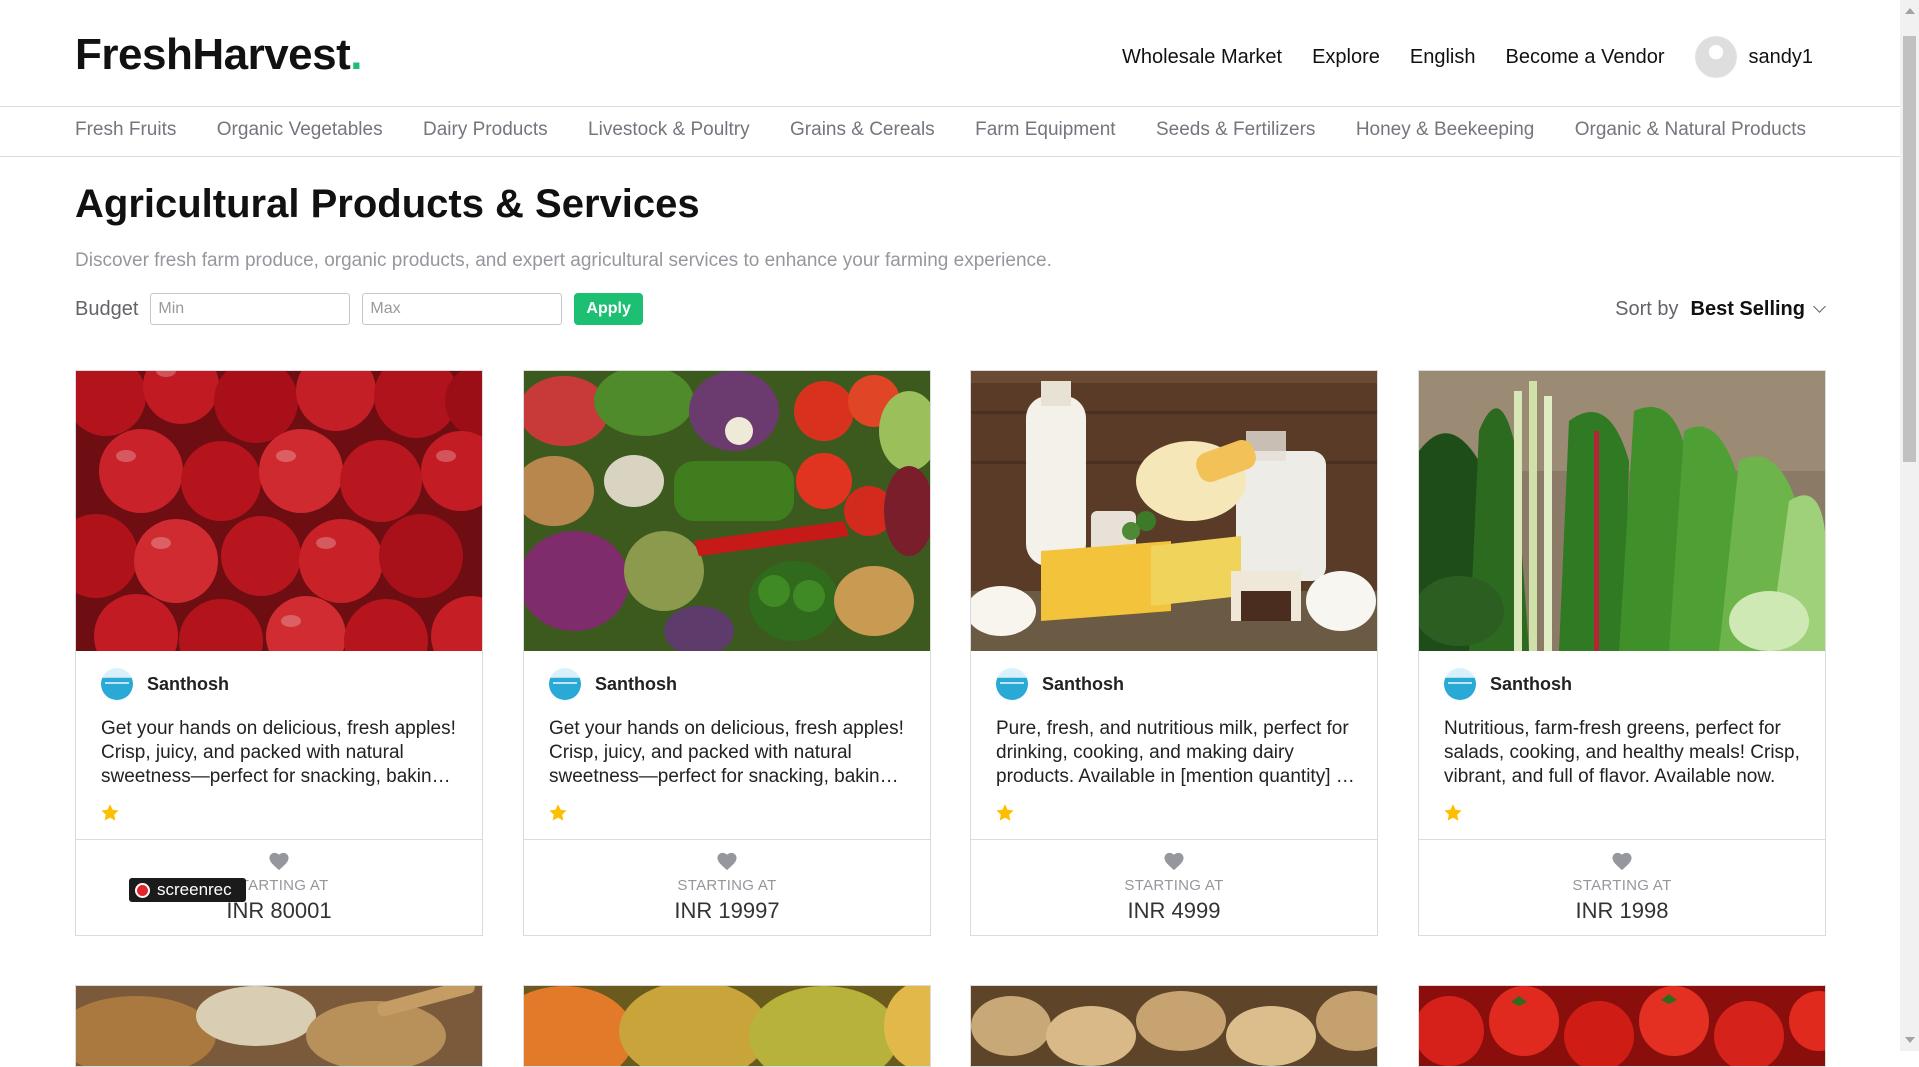 The width and height of the screenshot is (1919, 1067). I want to click on product-image-vegetables, so click(727, 511).